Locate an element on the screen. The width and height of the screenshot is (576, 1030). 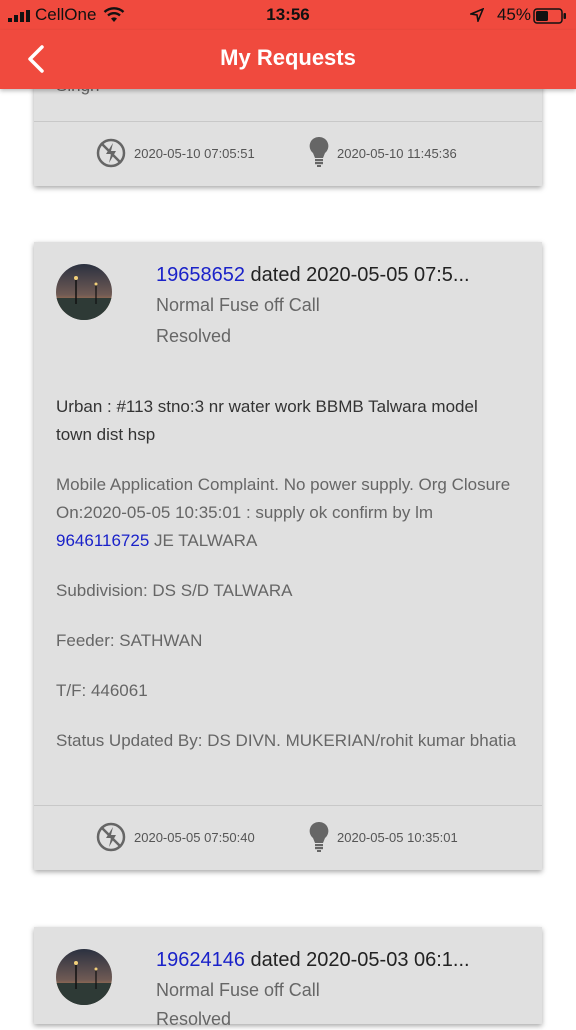
request-number-link: 19658652 is located at coordinates (200, 275).